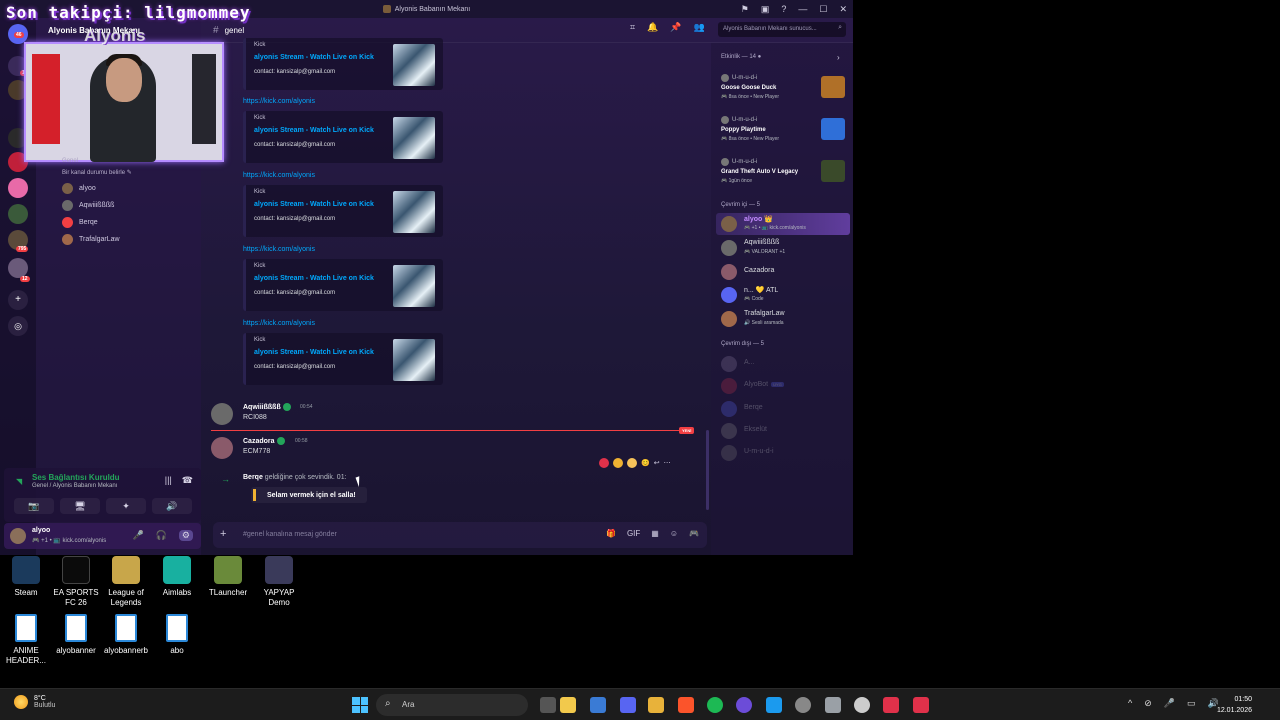 The image size is (1280, 720). I want to click on member-item: Berqe, so click(786, 409).